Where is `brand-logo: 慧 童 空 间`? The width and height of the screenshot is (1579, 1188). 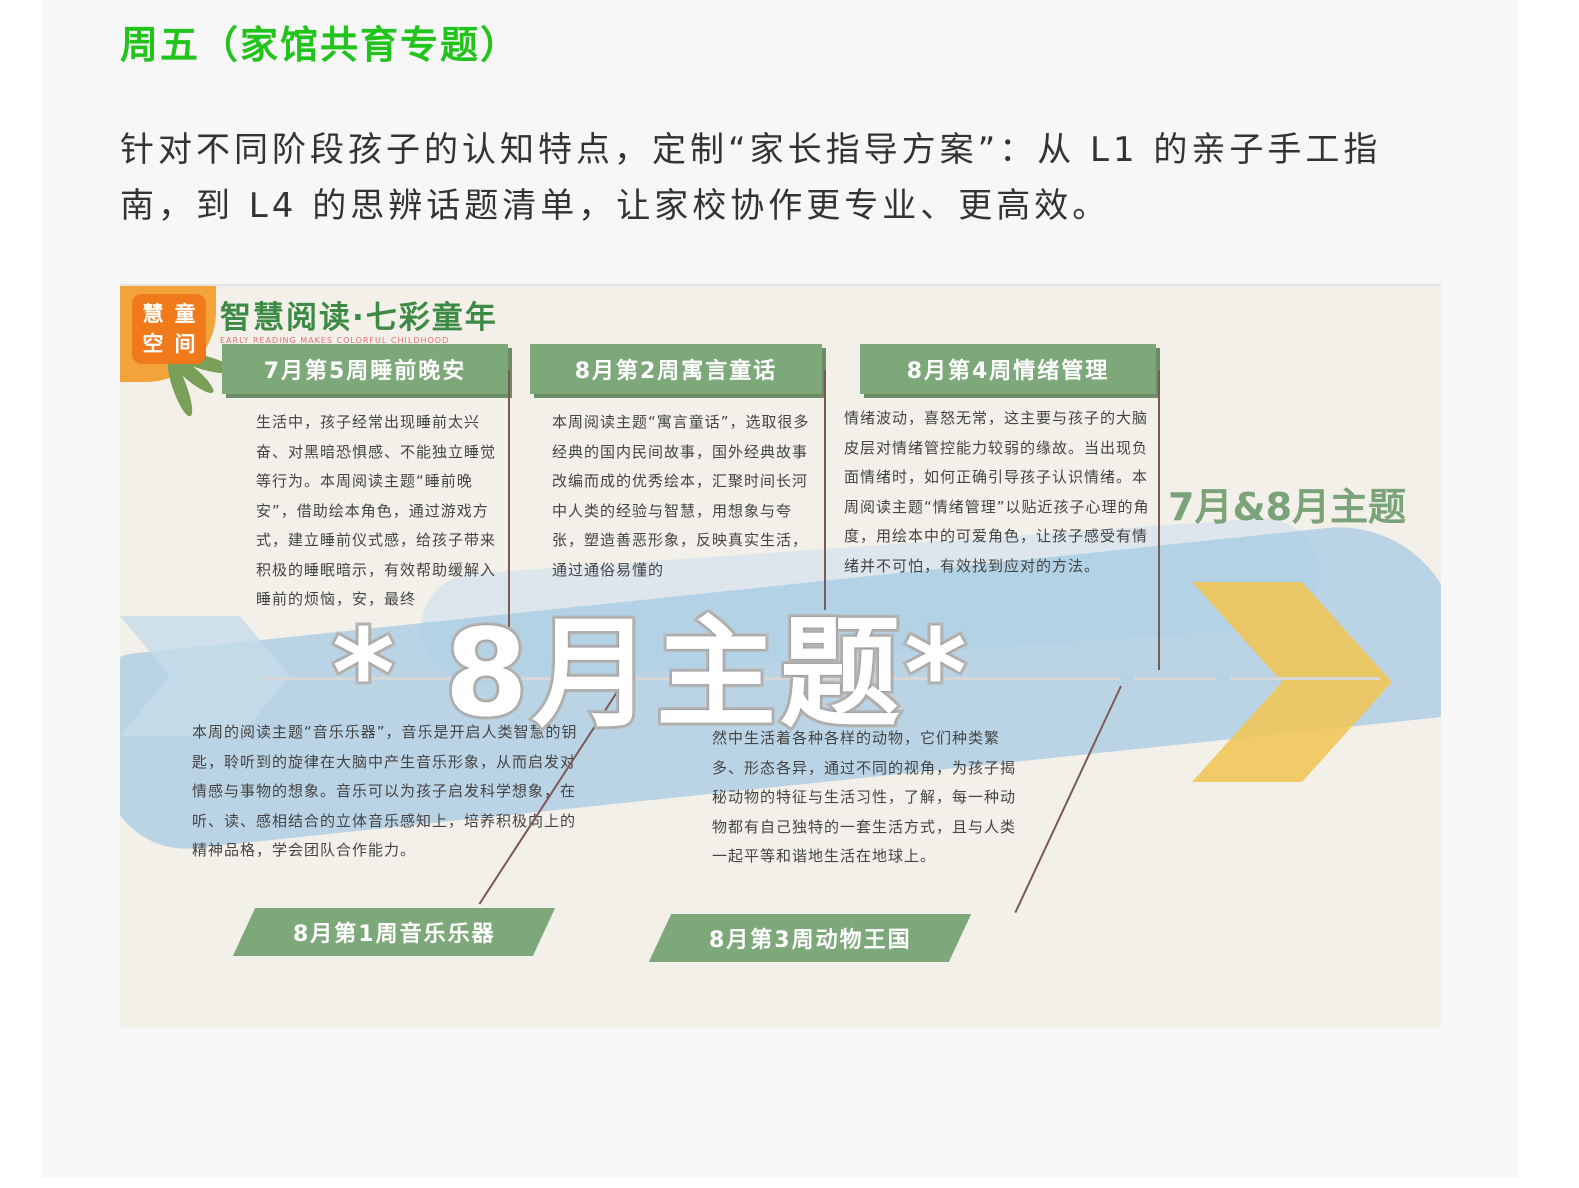
brand-logo: 慧 童 空 间 is located at coordinates (169, 329).